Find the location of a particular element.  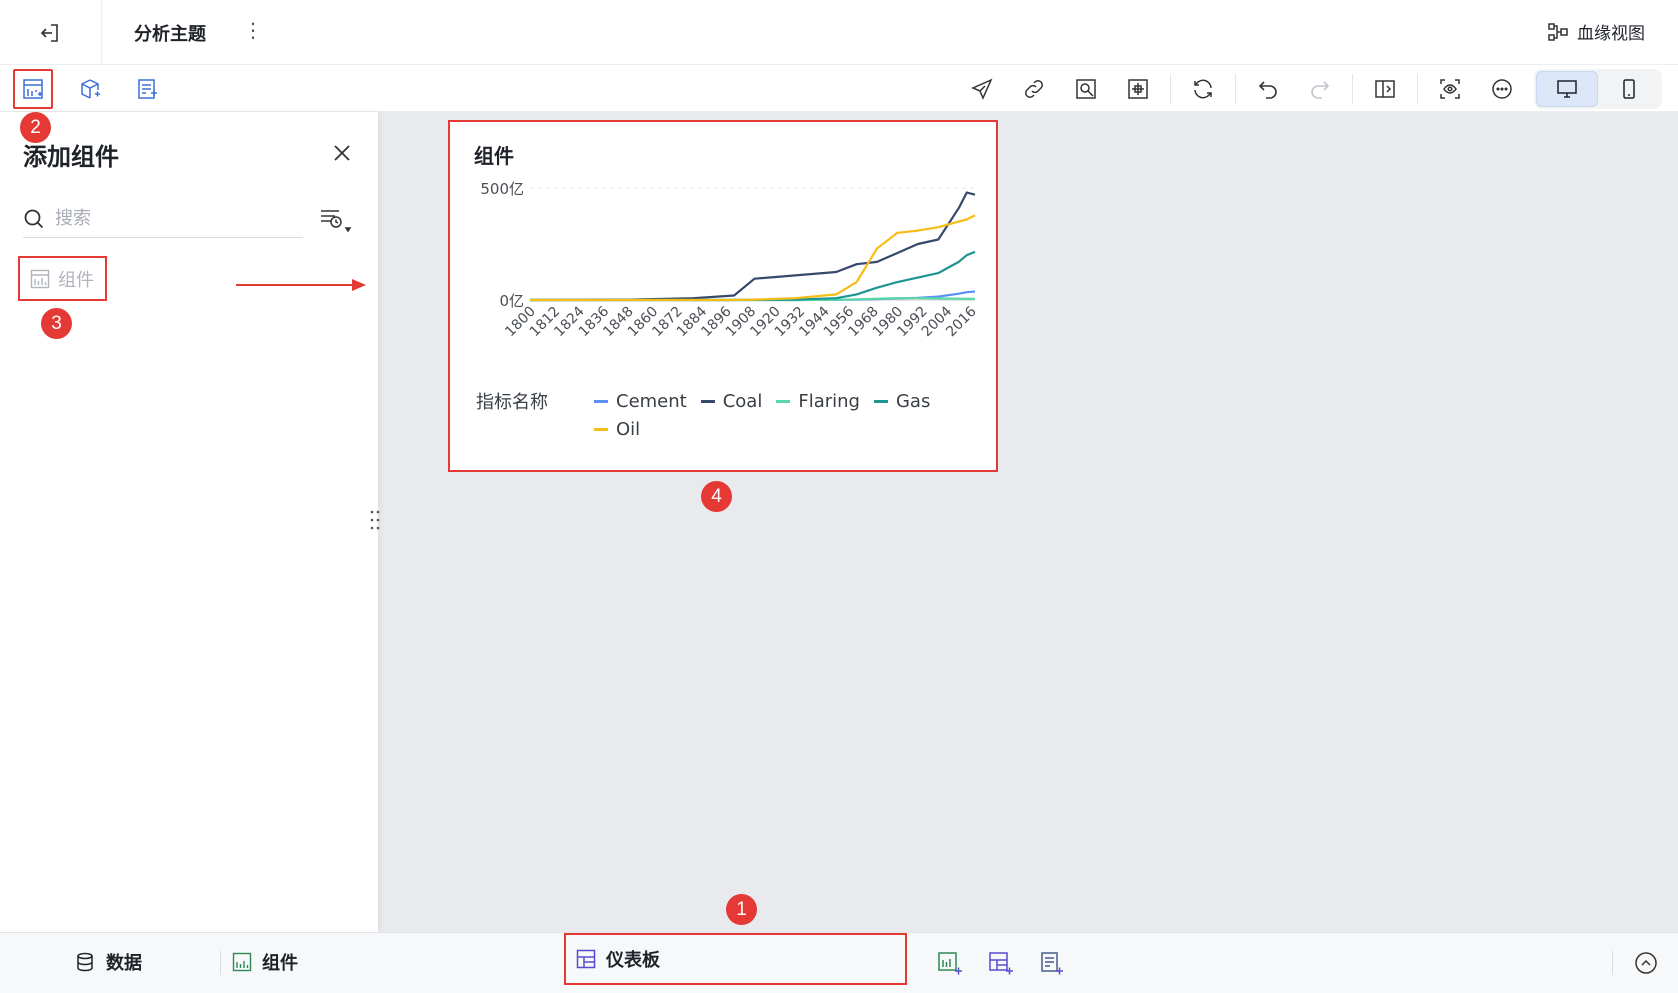

add-component-icon is located at coordinates (33, 89).